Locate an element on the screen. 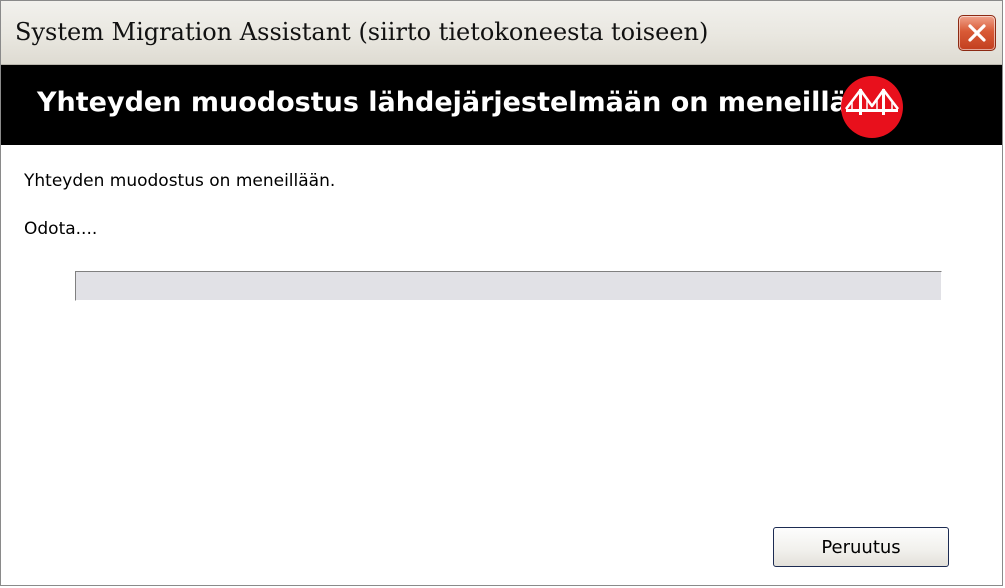 The image size is (1005, 588). close-button is located at coordinates (977, 33).